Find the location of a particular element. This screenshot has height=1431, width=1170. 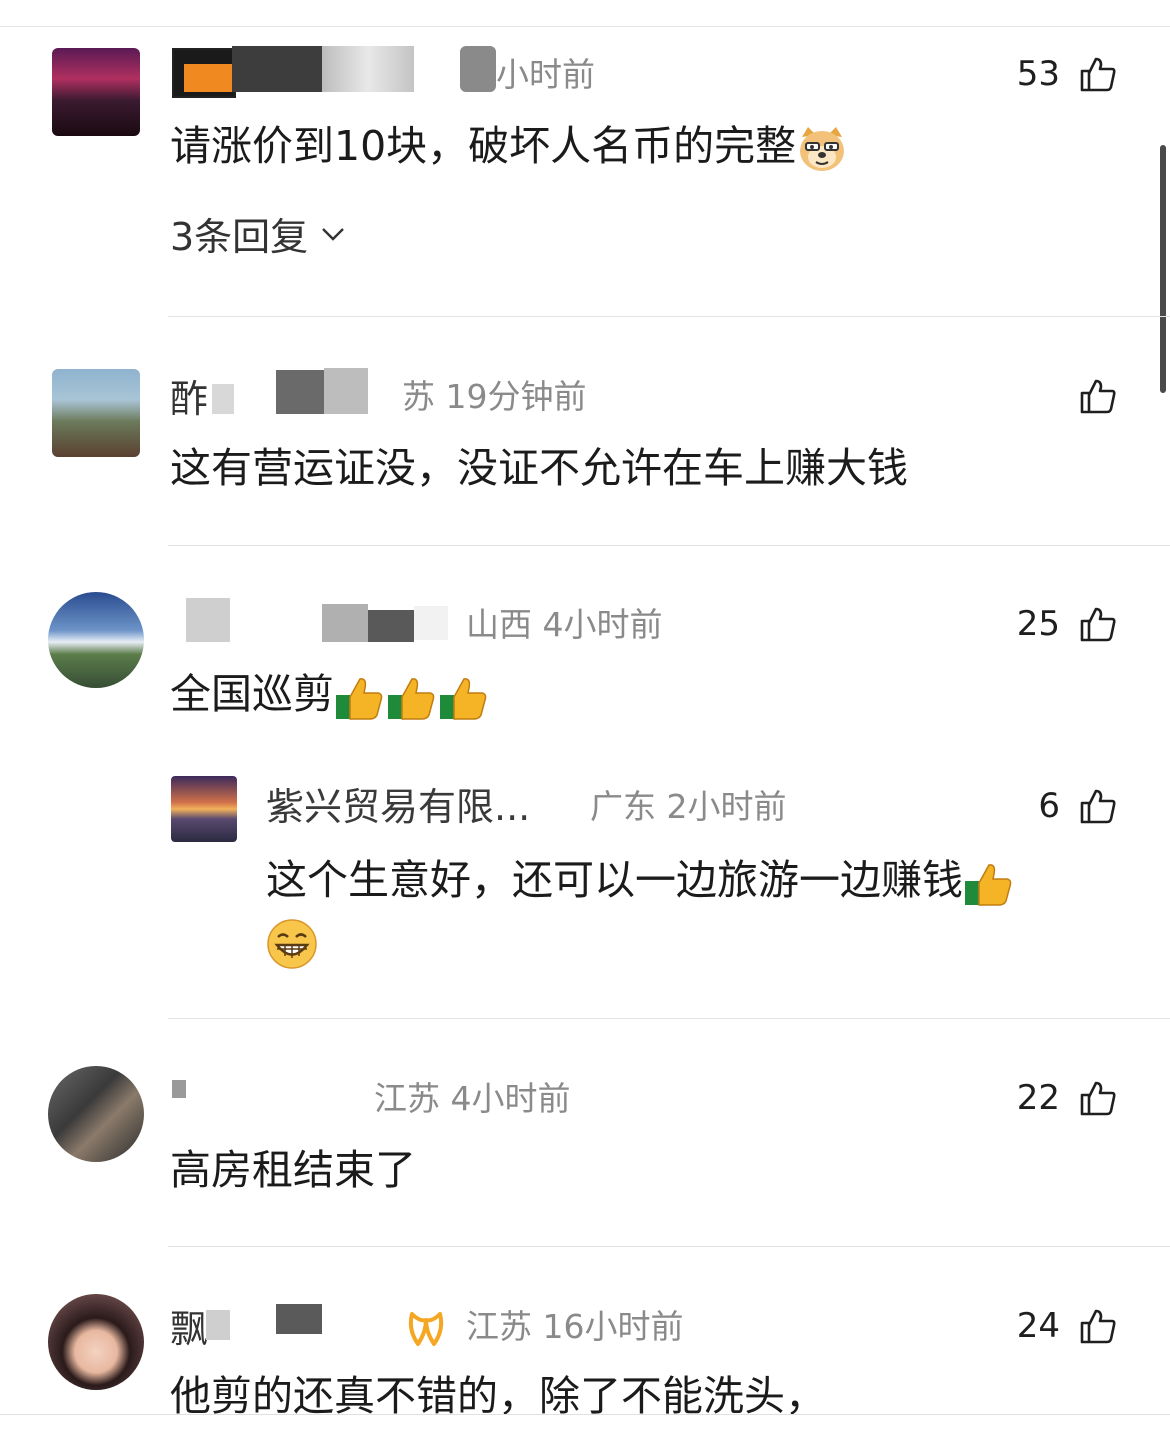

like-control: 24 is located at coordinates (1067, 1326).